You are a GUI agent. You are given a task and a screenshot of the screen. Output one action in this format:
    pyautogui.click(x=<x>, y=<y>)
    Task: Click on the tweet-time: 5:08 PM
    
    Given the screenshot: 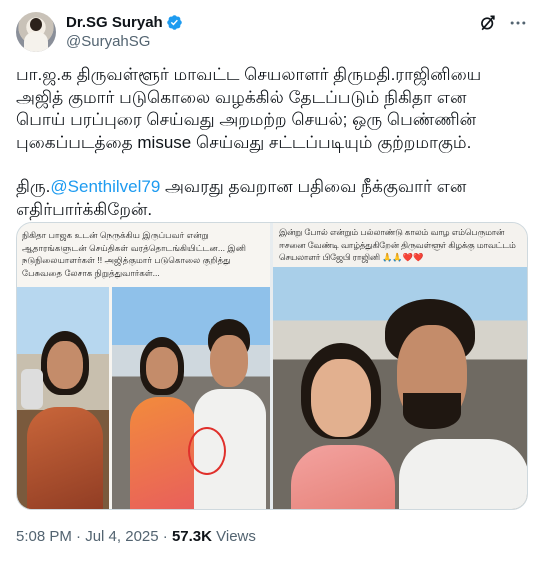 What is the action you would take?
    pyautogui.click(x=44, y=536)
    